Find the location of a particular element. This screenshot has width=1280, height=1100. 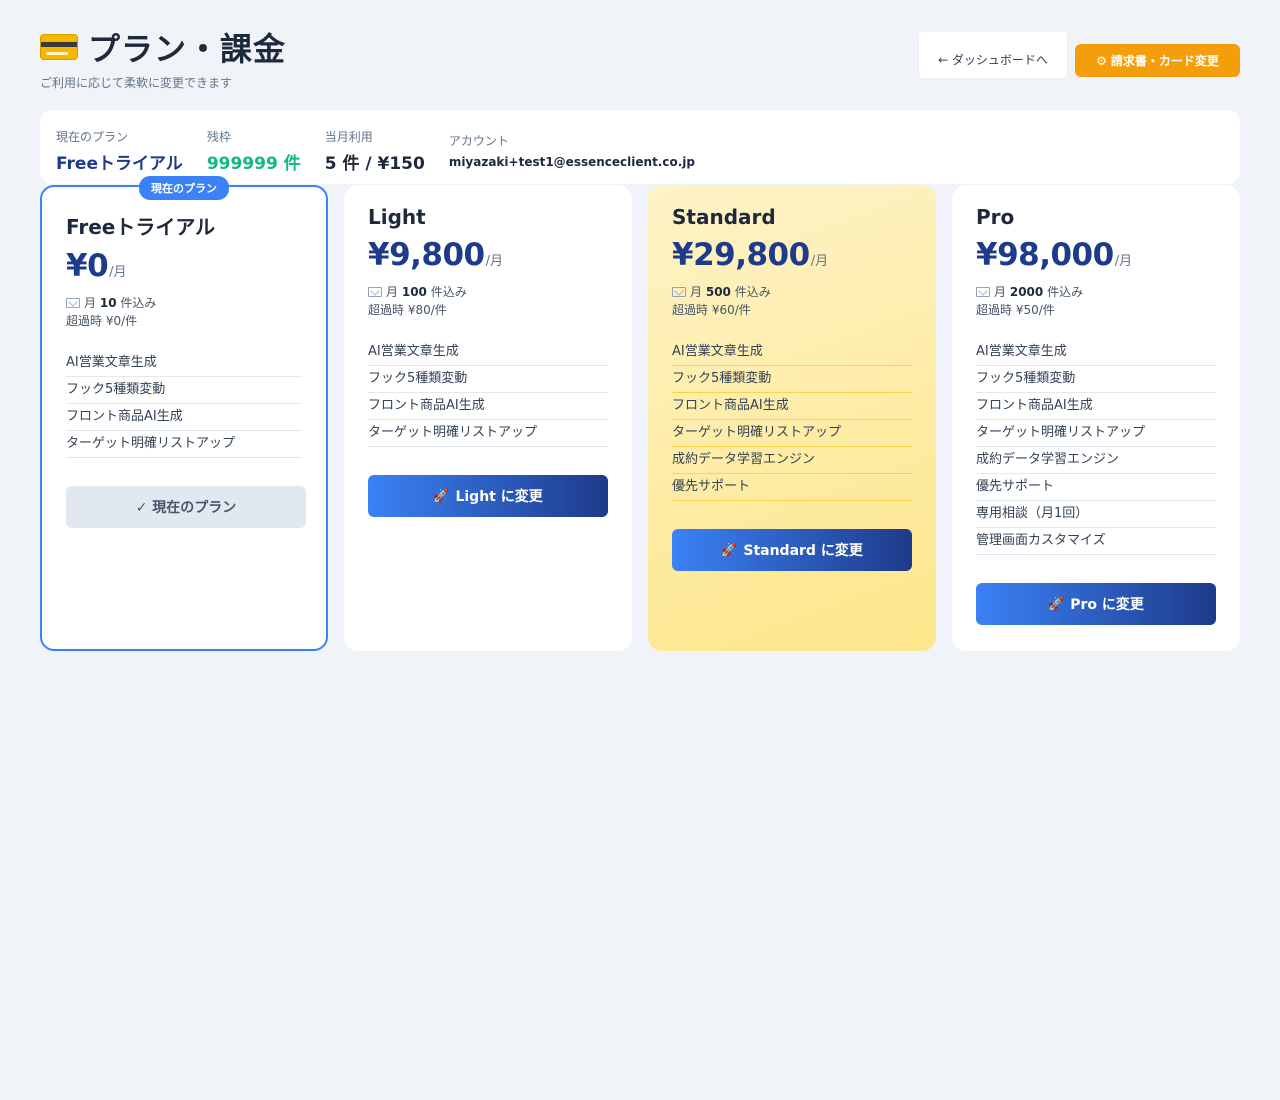

price-row: ¥9,800 /月 is located at coordinates (488, 255).